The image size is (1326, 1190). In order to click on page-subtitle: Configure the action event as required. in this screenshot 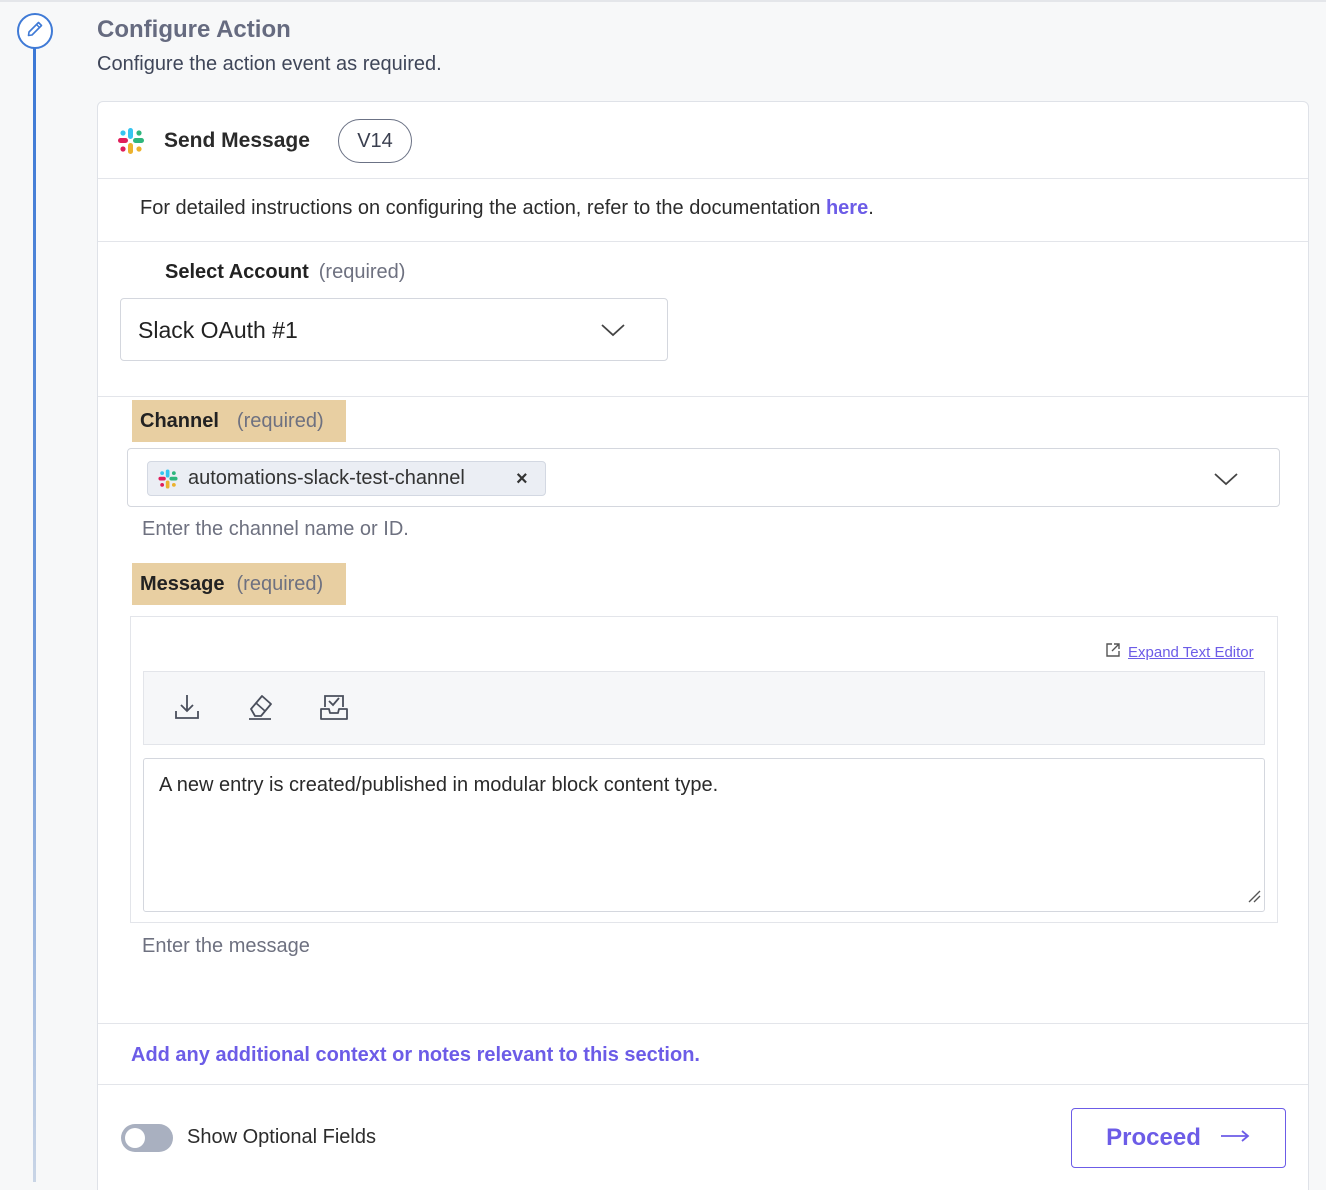, I will do `click(269, 64)`.